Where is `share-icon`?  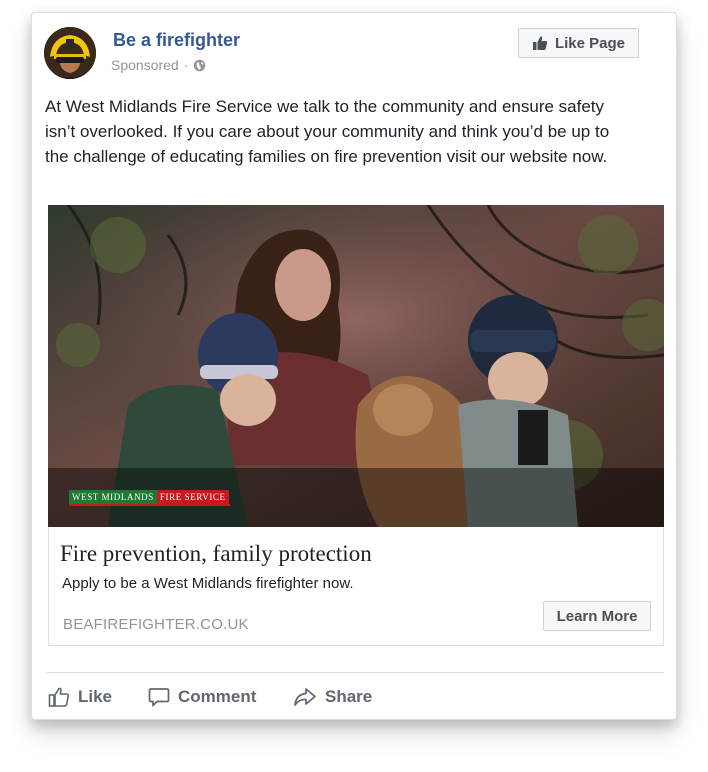 share-icon is located at coordinates (305, 697).